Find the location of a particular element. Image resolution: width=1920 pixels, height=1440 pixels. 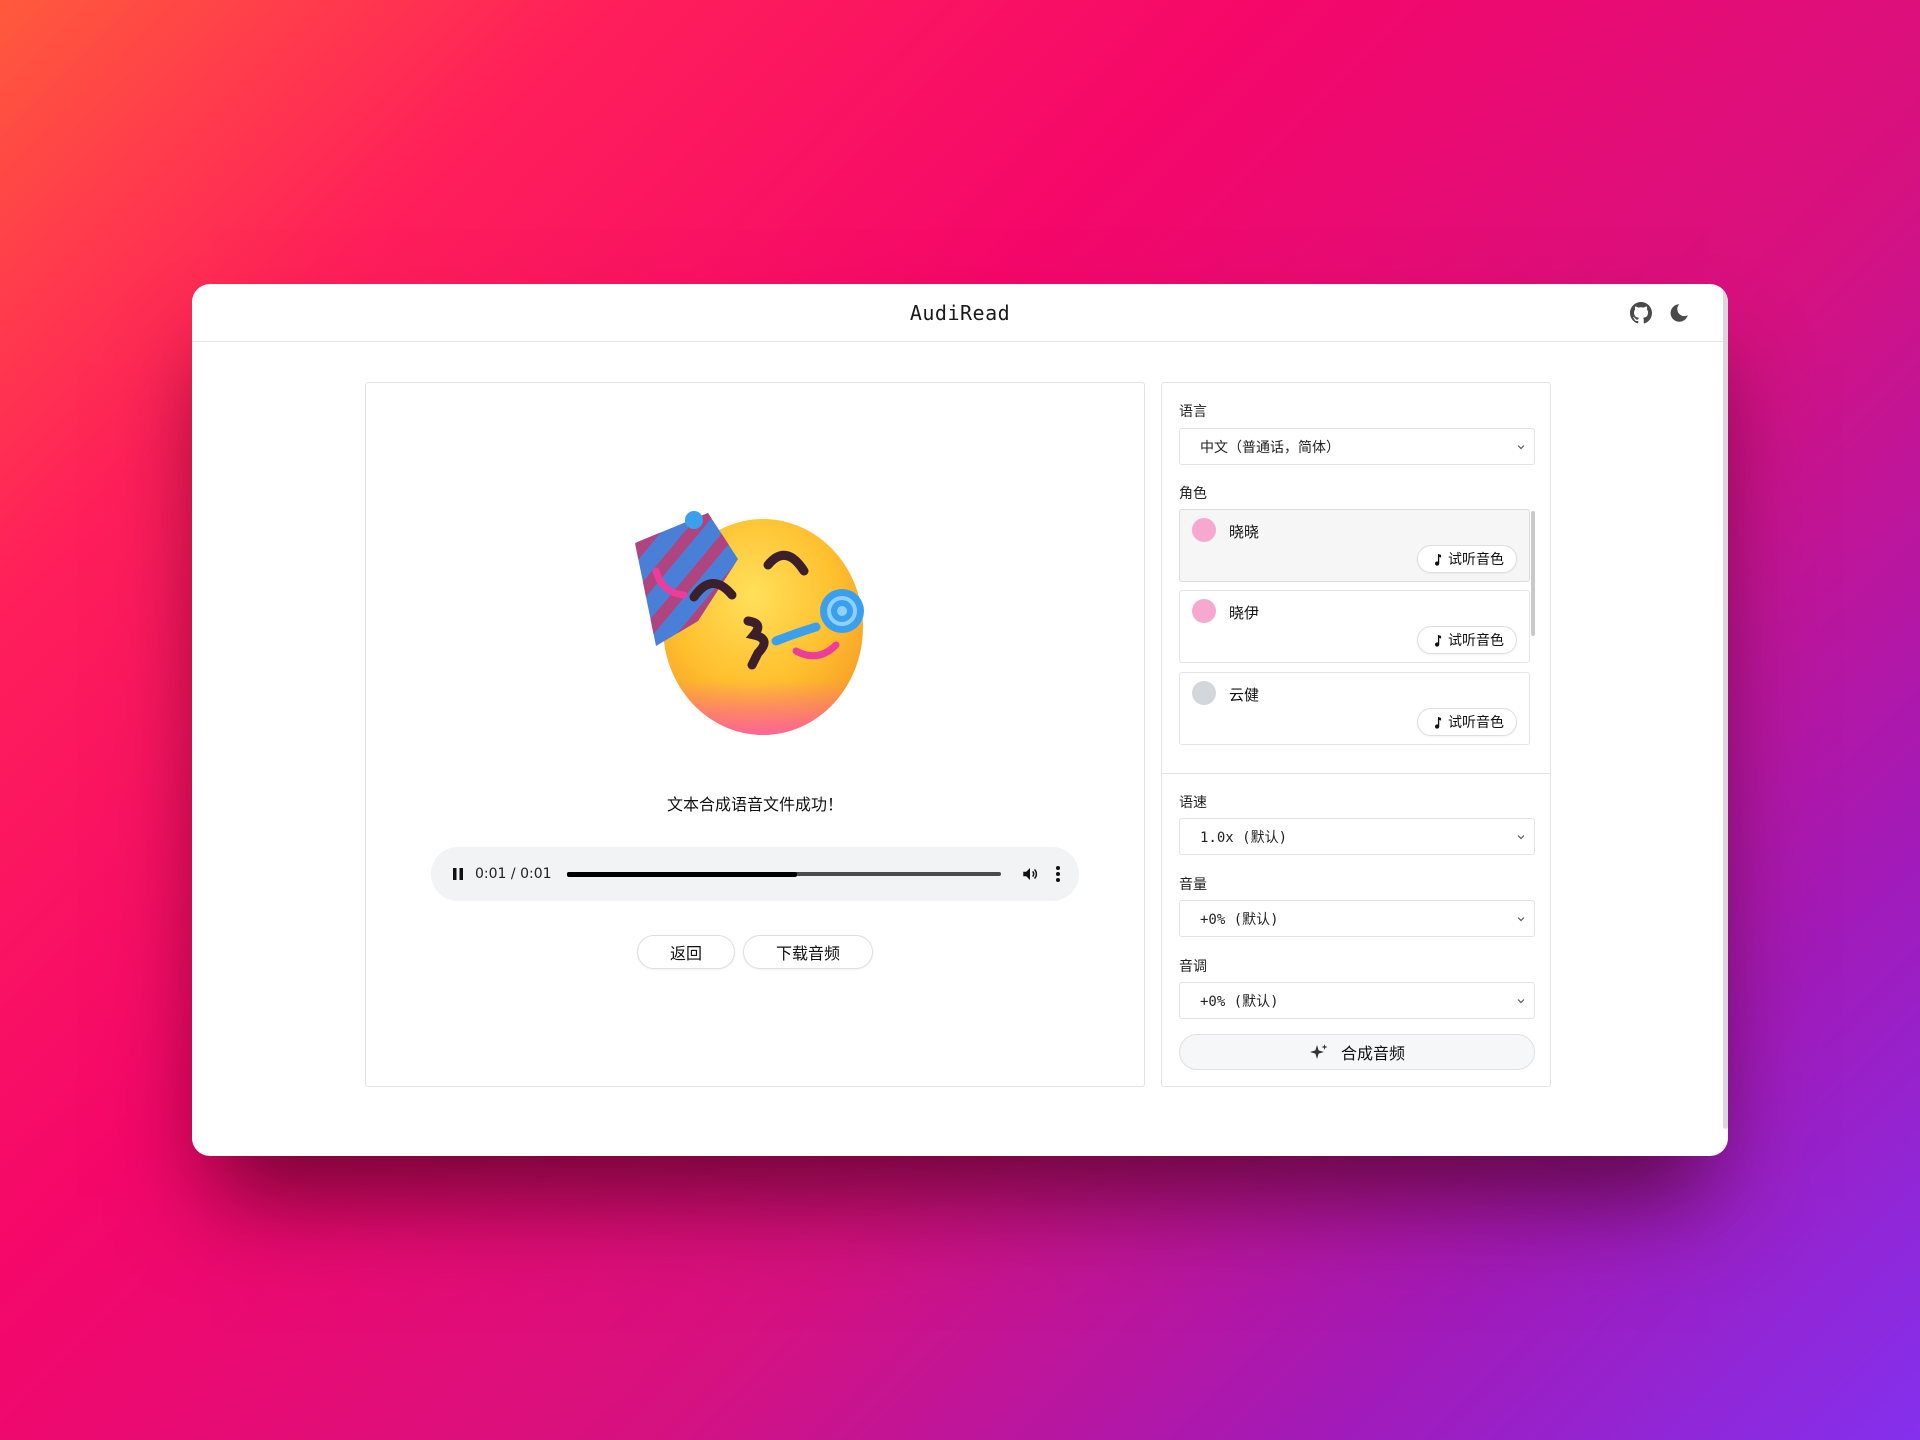

synthesize-label: 合成音频 is located at coordinates (1372, 1053).